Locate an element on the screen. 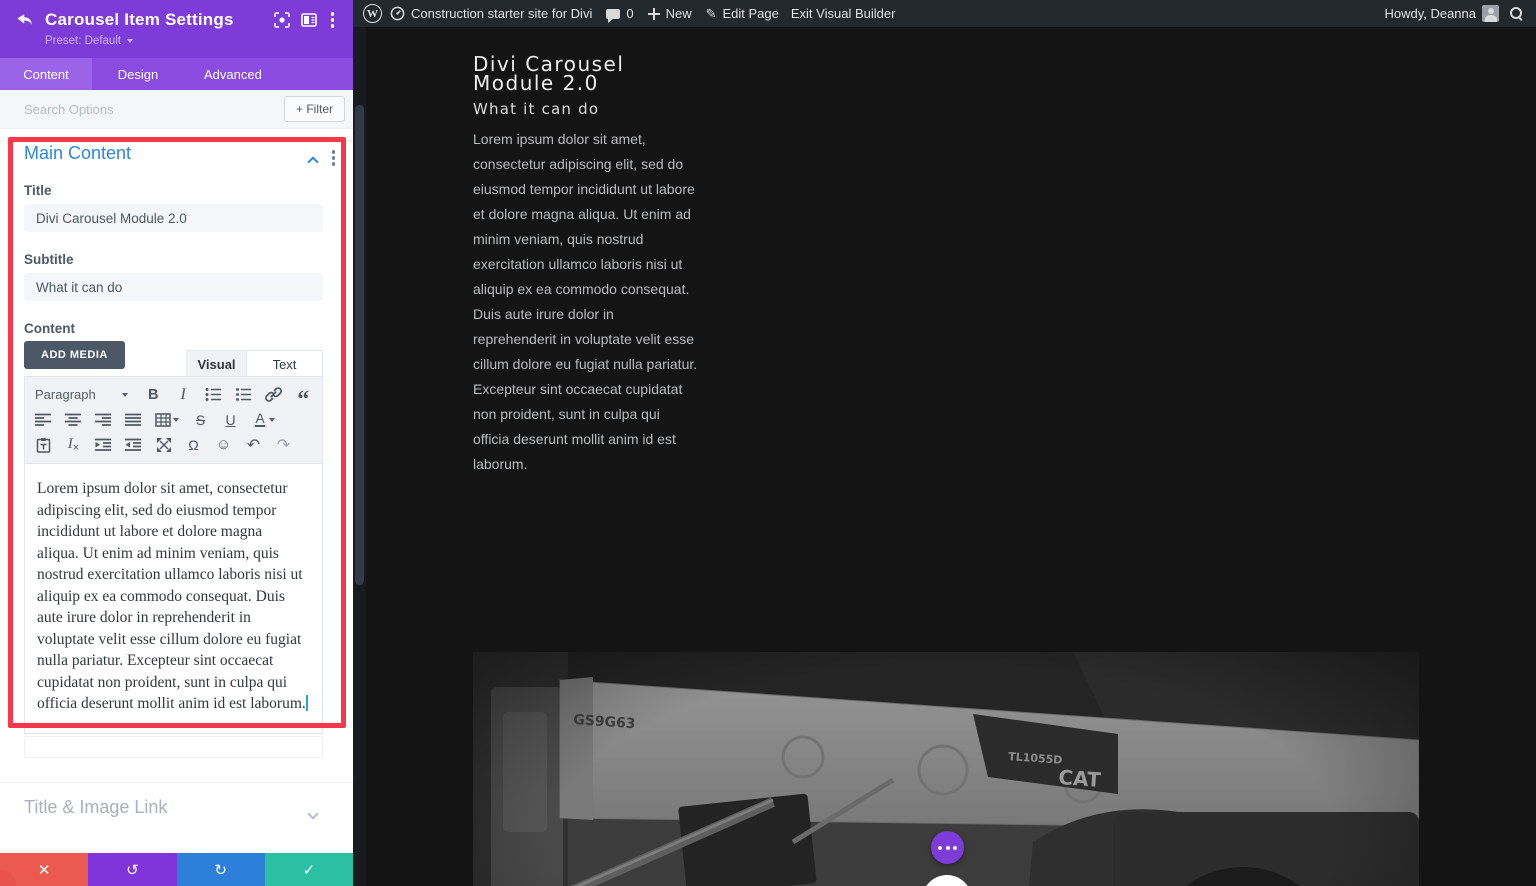  preset-selector: Preset: Default is located at coordinates (191, 41).